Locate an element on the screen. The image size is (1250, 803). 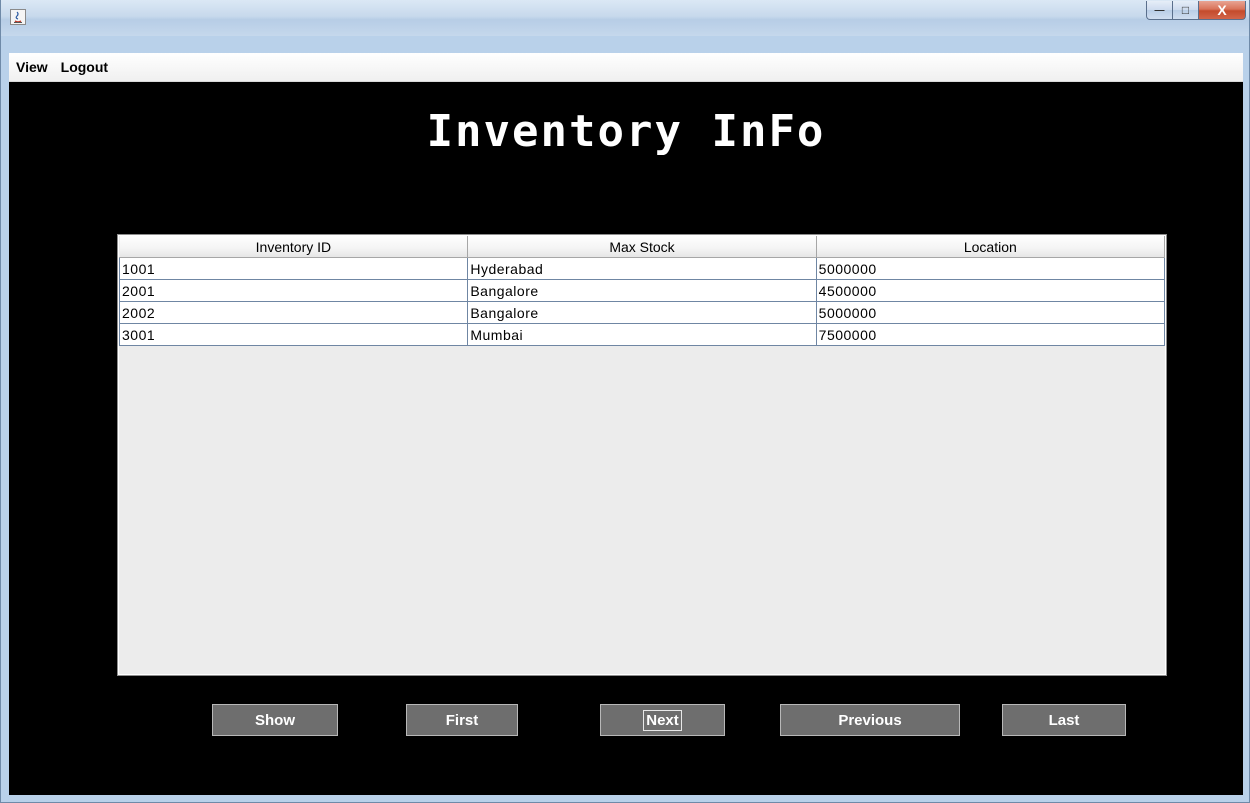
table-row: 3001 Mumbai 7500000 is located at coordinates (642, 334).